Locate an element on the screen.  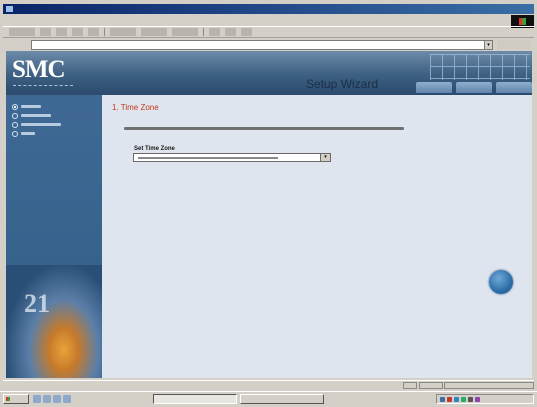
browser-toolbar is located at coordinates (268, 32).